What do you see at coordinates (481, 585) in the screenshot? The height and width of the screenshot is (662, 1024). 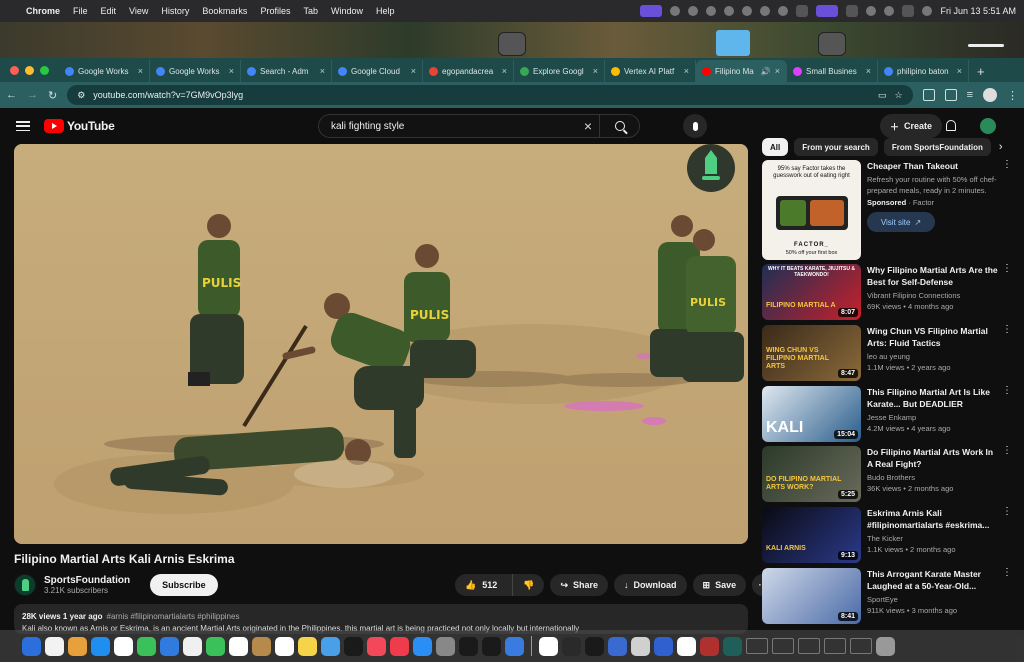 I see `like-button: 👍 512` at bounding box center [481, 585].